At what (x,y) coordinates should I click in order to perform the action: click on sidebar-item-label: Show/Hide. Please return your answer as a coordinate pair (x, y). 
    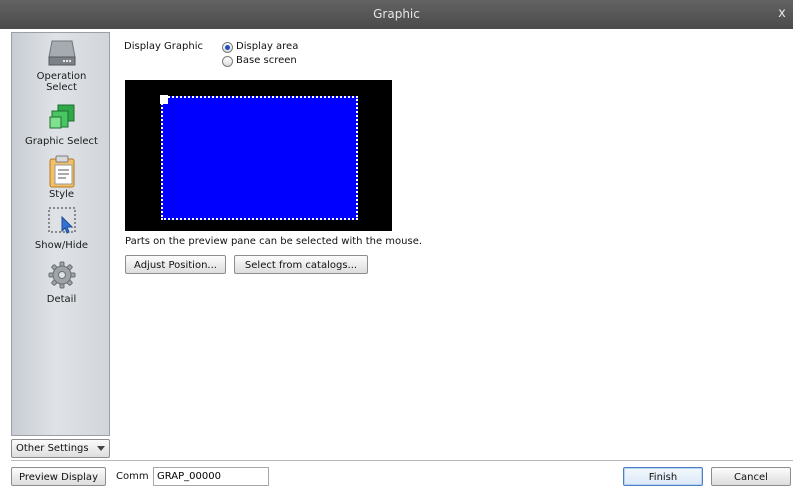
    Looking at the image, I should click on (61, 245).